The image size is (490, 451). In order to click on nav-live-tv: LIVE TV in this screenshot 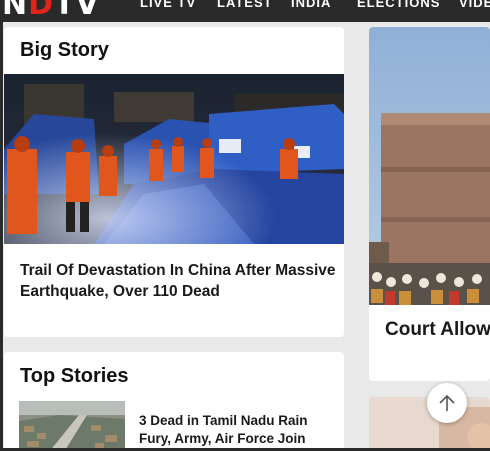, I will do `click(168, 5)`.